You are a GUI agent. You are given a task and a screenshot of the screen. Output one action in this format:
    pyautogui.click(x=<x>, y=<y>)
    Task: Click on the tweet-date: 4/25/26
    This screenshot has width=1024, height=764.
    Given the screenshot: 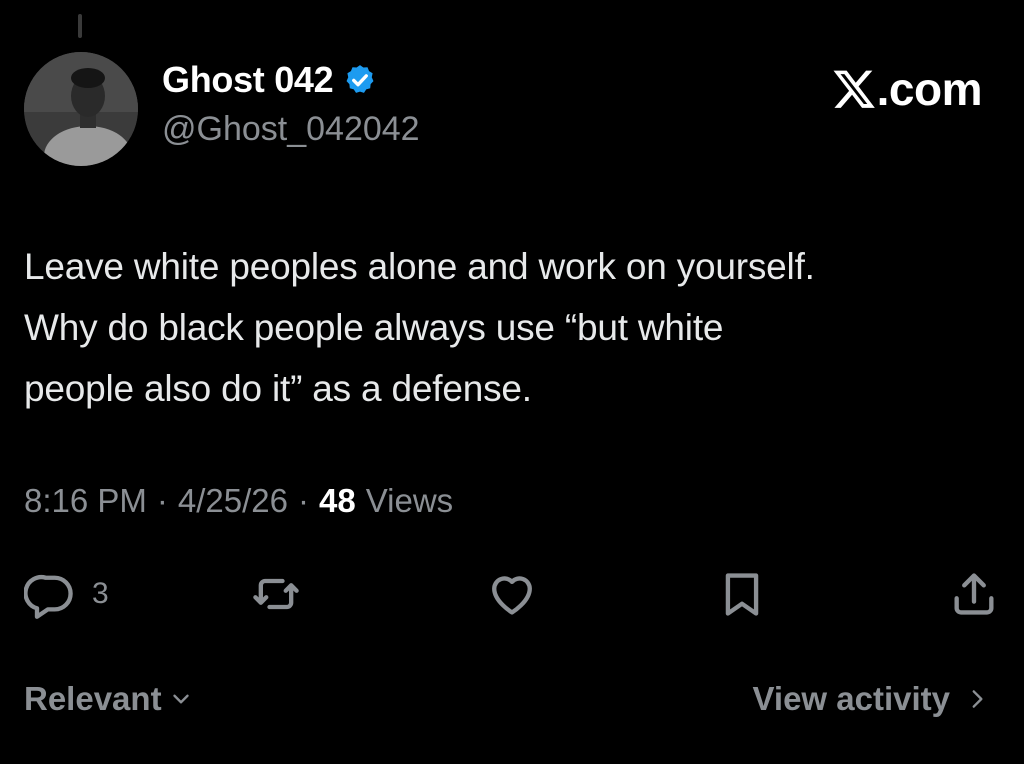 What is the action you would take?
    pyautogui.click(x=233, y=501)
    